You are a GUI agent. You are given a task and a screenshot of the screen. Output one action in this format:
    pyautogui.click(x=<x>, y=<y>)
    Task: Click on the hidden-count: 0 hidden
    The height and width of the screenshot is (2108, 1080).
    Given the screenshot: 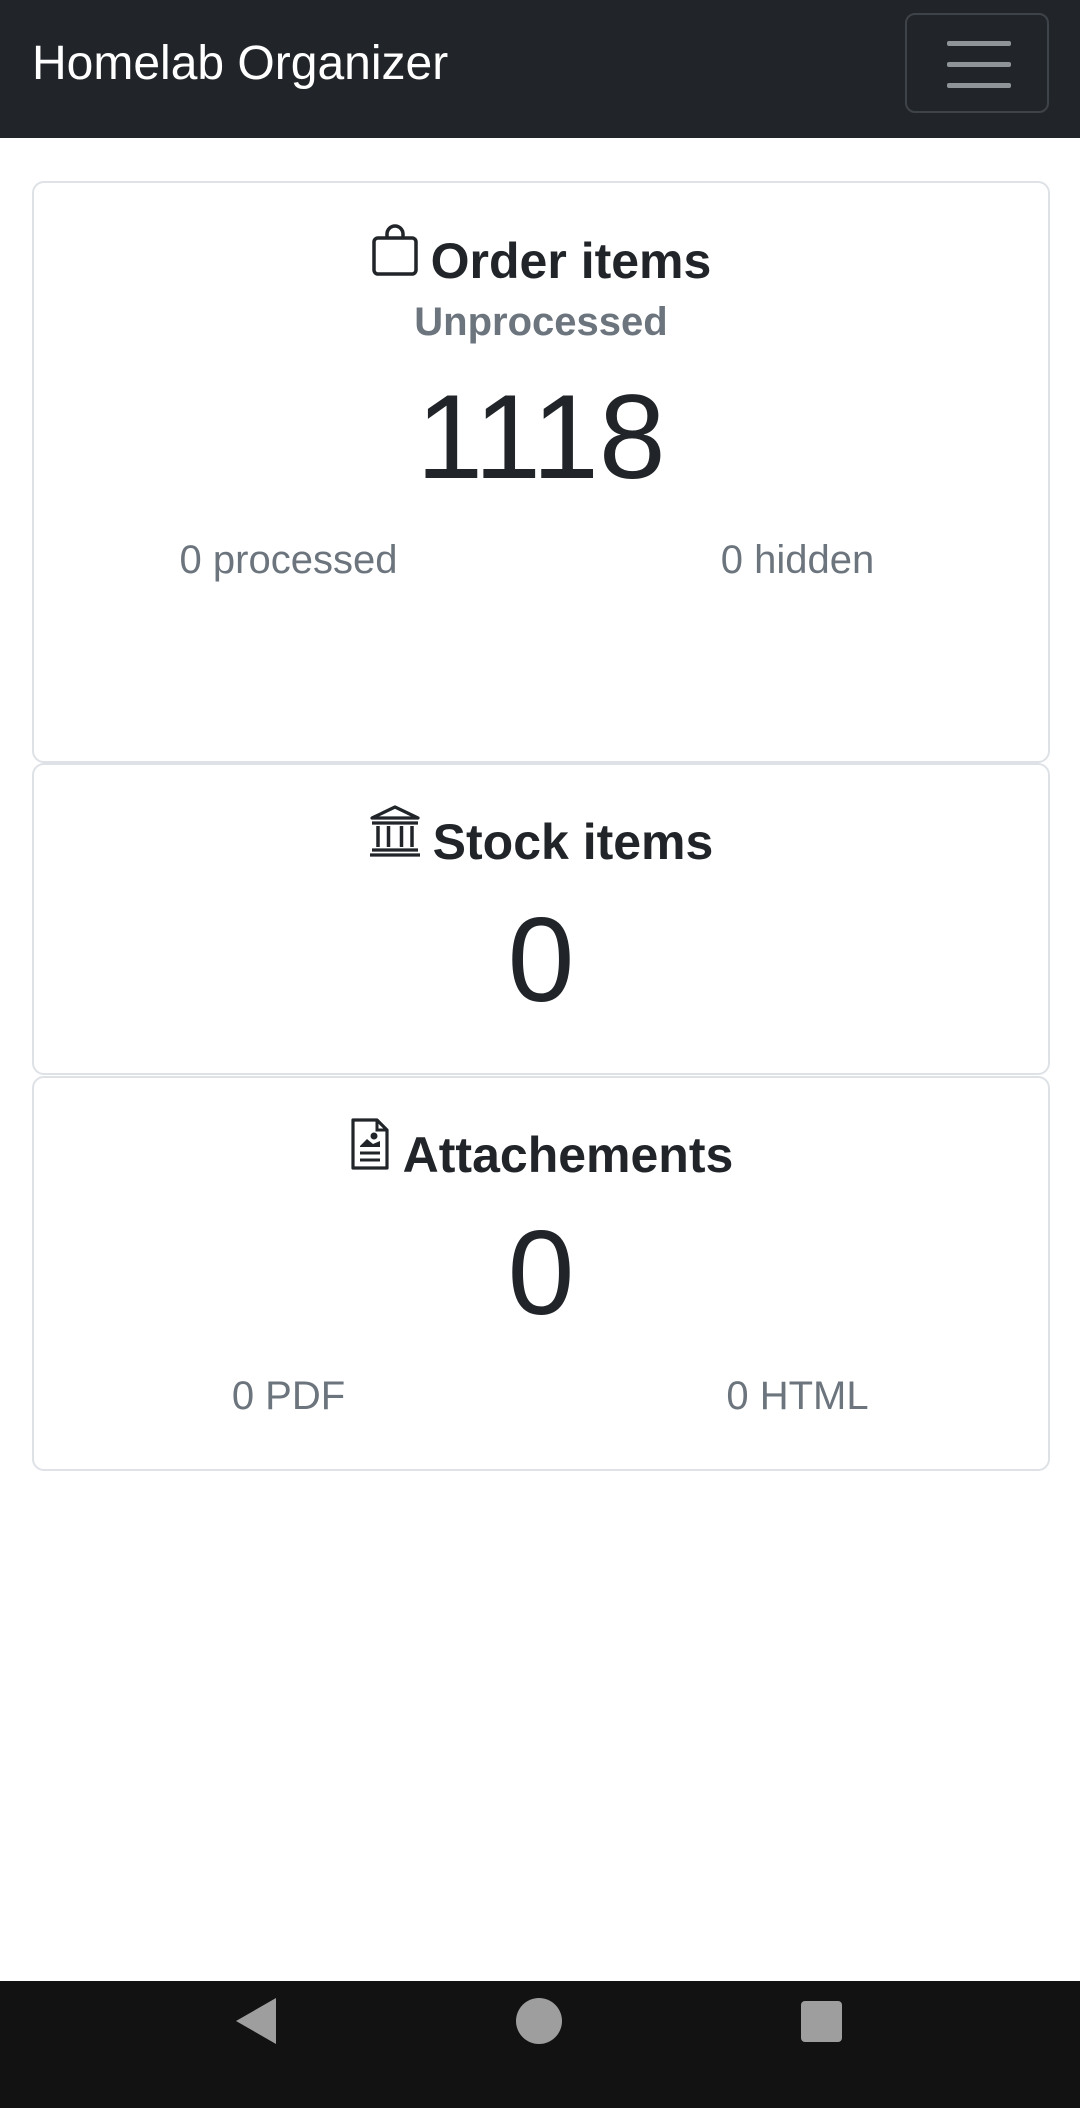 What is the action you would take?
    pyautogui.click(x=797, y=560)
    